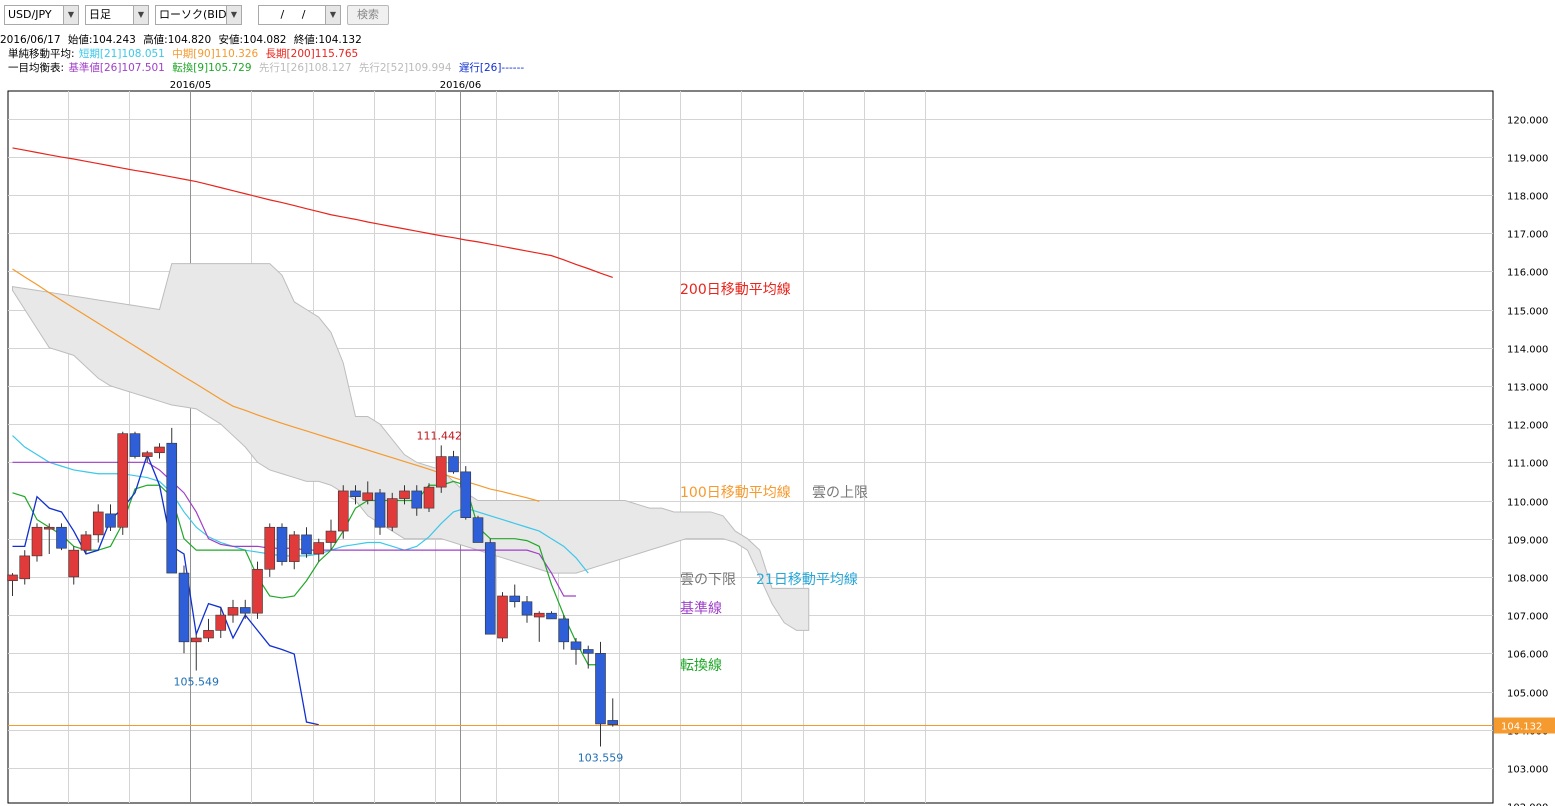  I want to click on y-tick-label: 105.000, so click(1527, 694).